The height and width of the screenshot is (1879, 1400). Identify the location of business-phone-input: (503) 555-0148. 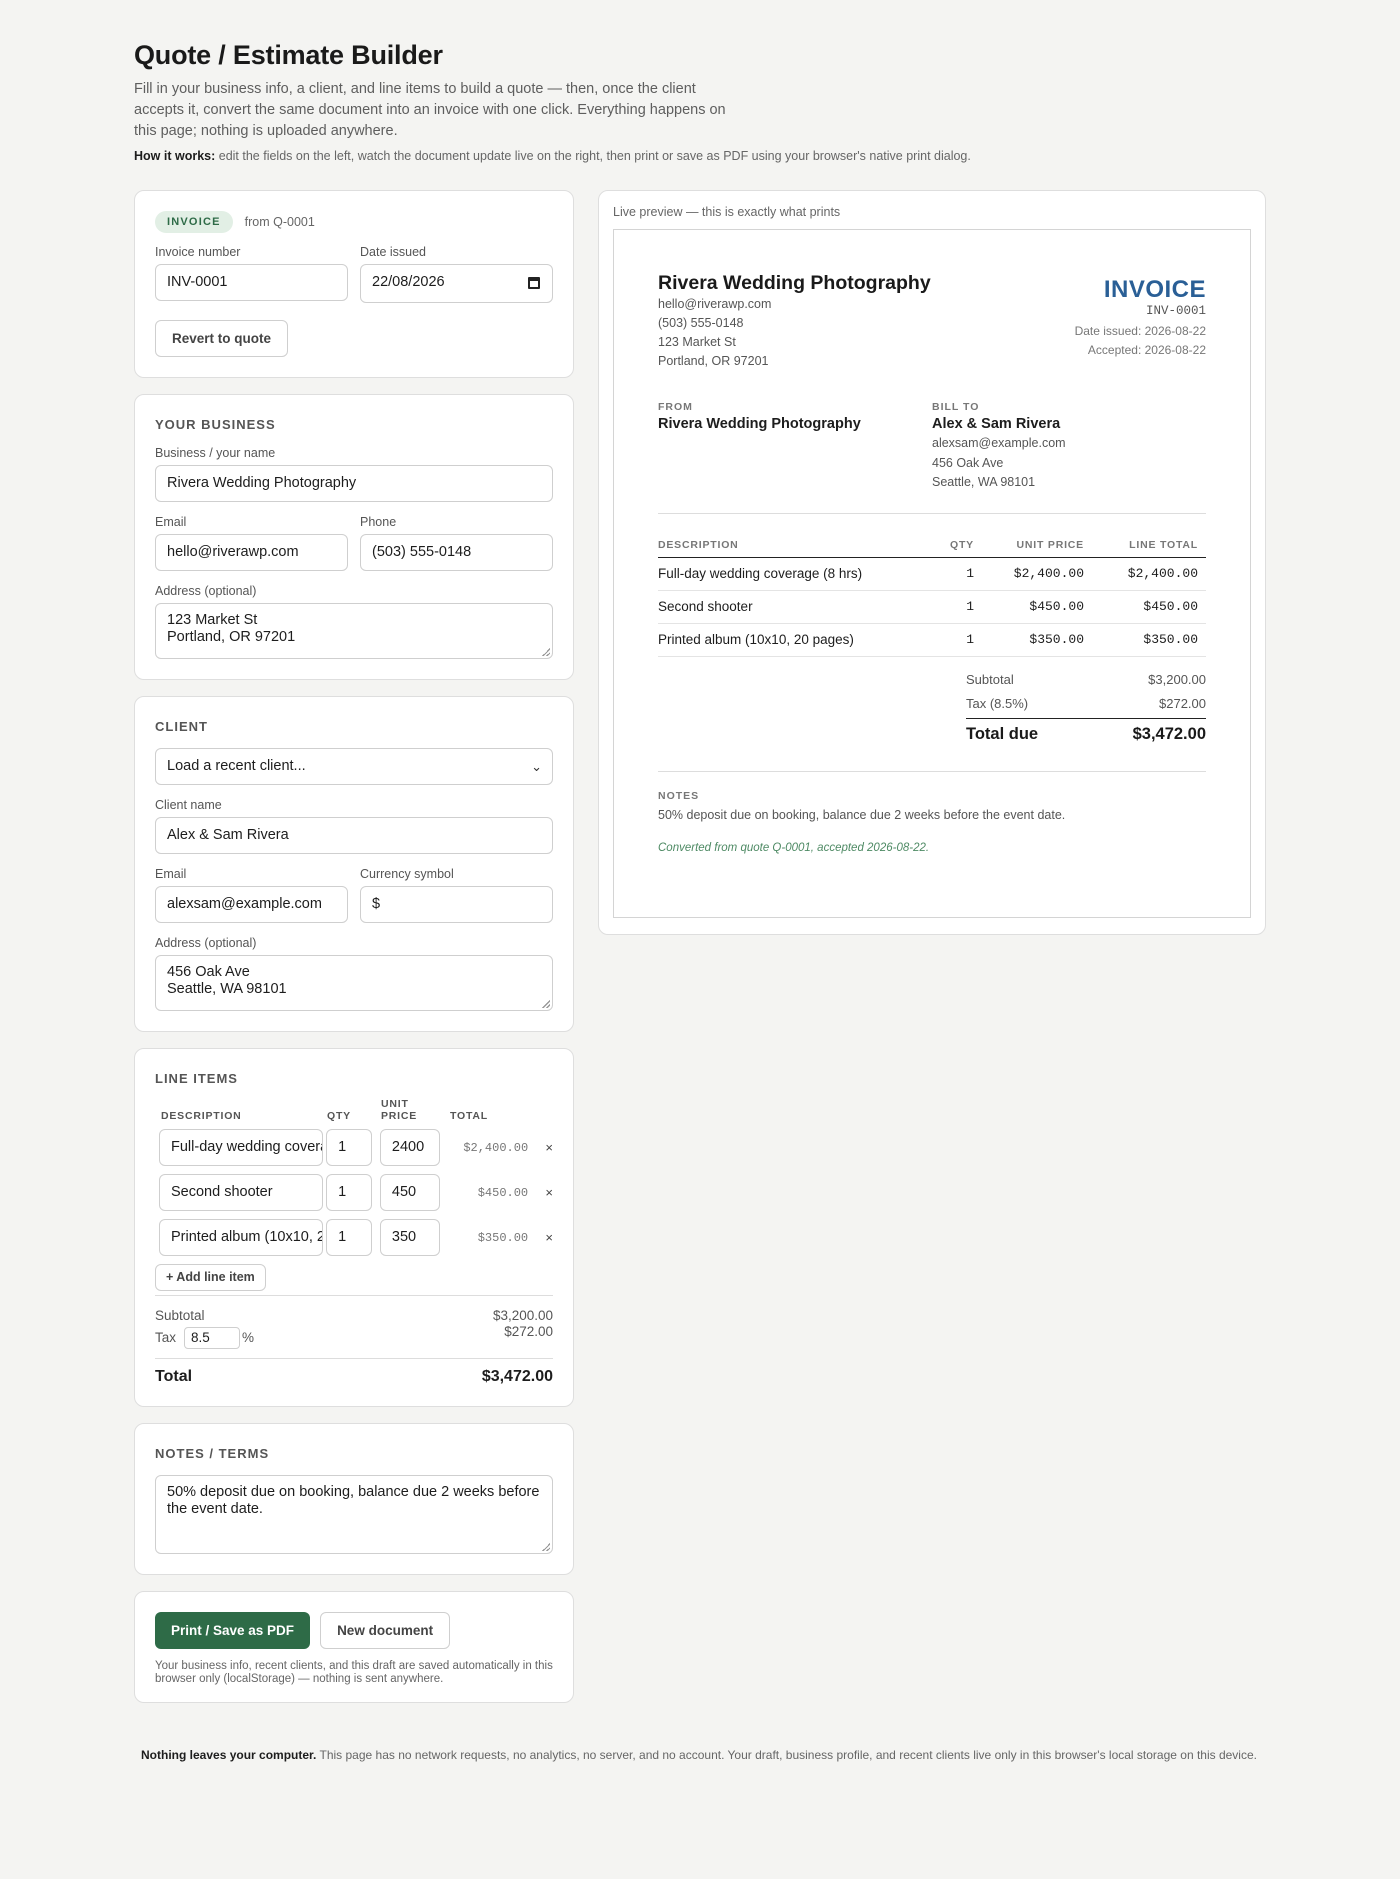
(456, 552).